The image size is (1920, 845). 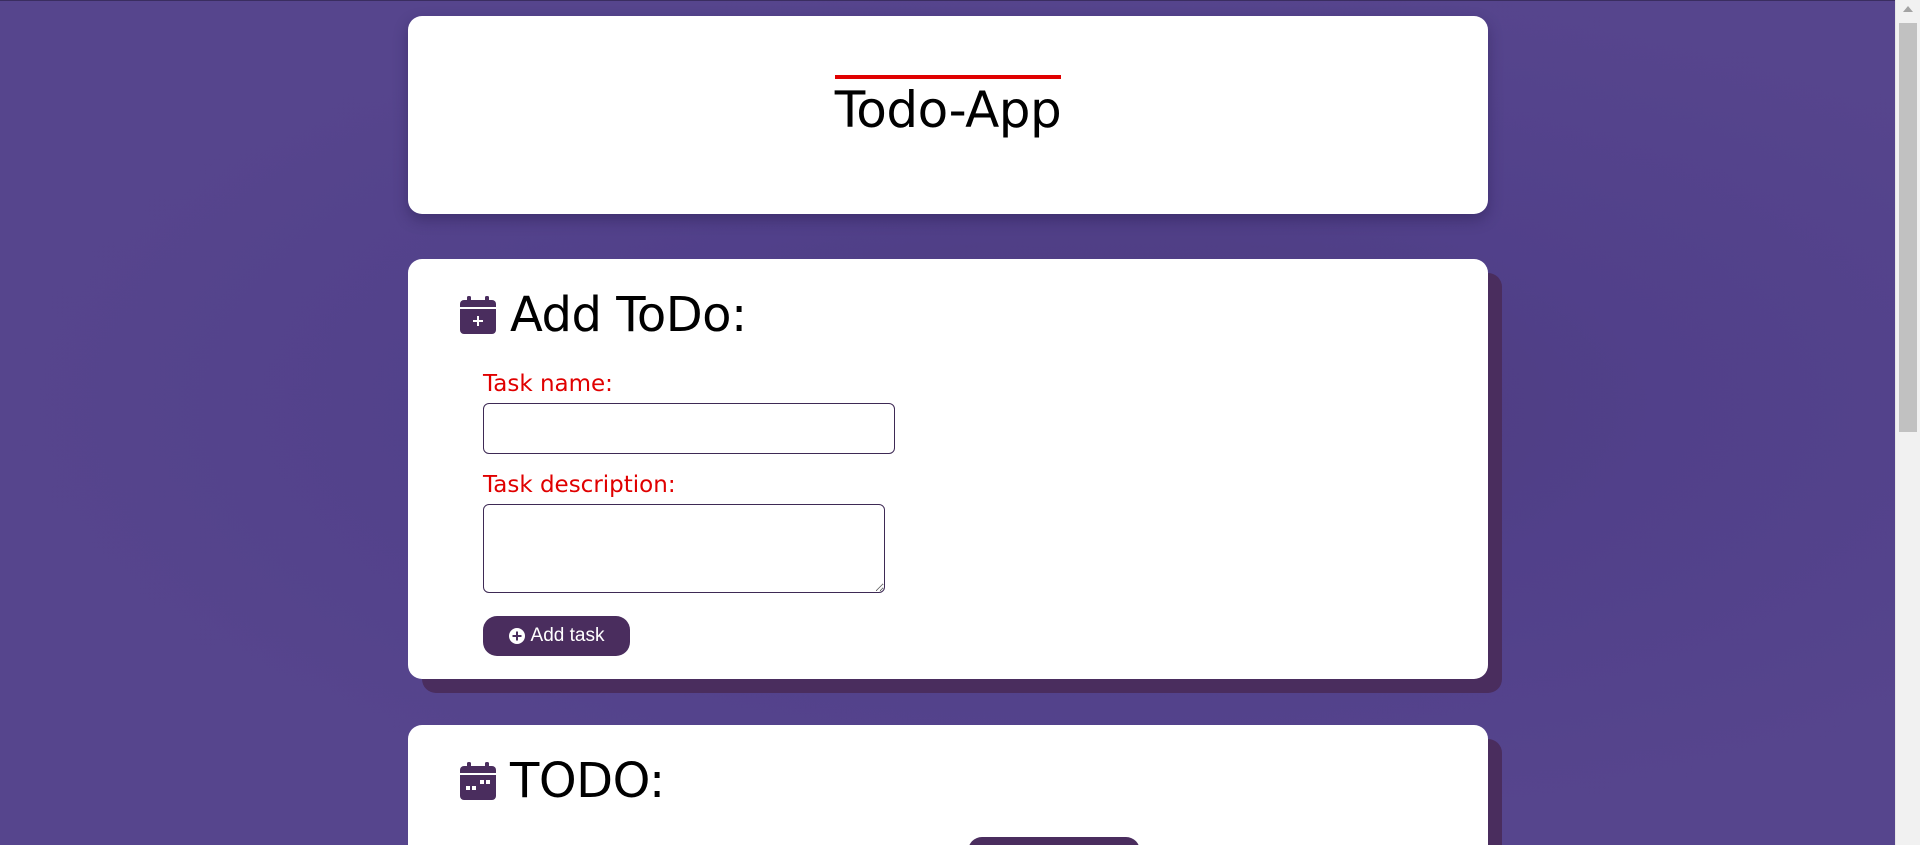 What do you see at coordinates (579, 485) in the screenshot?
I see `task-description-label: Task description:` at bounding box center [579, 485].